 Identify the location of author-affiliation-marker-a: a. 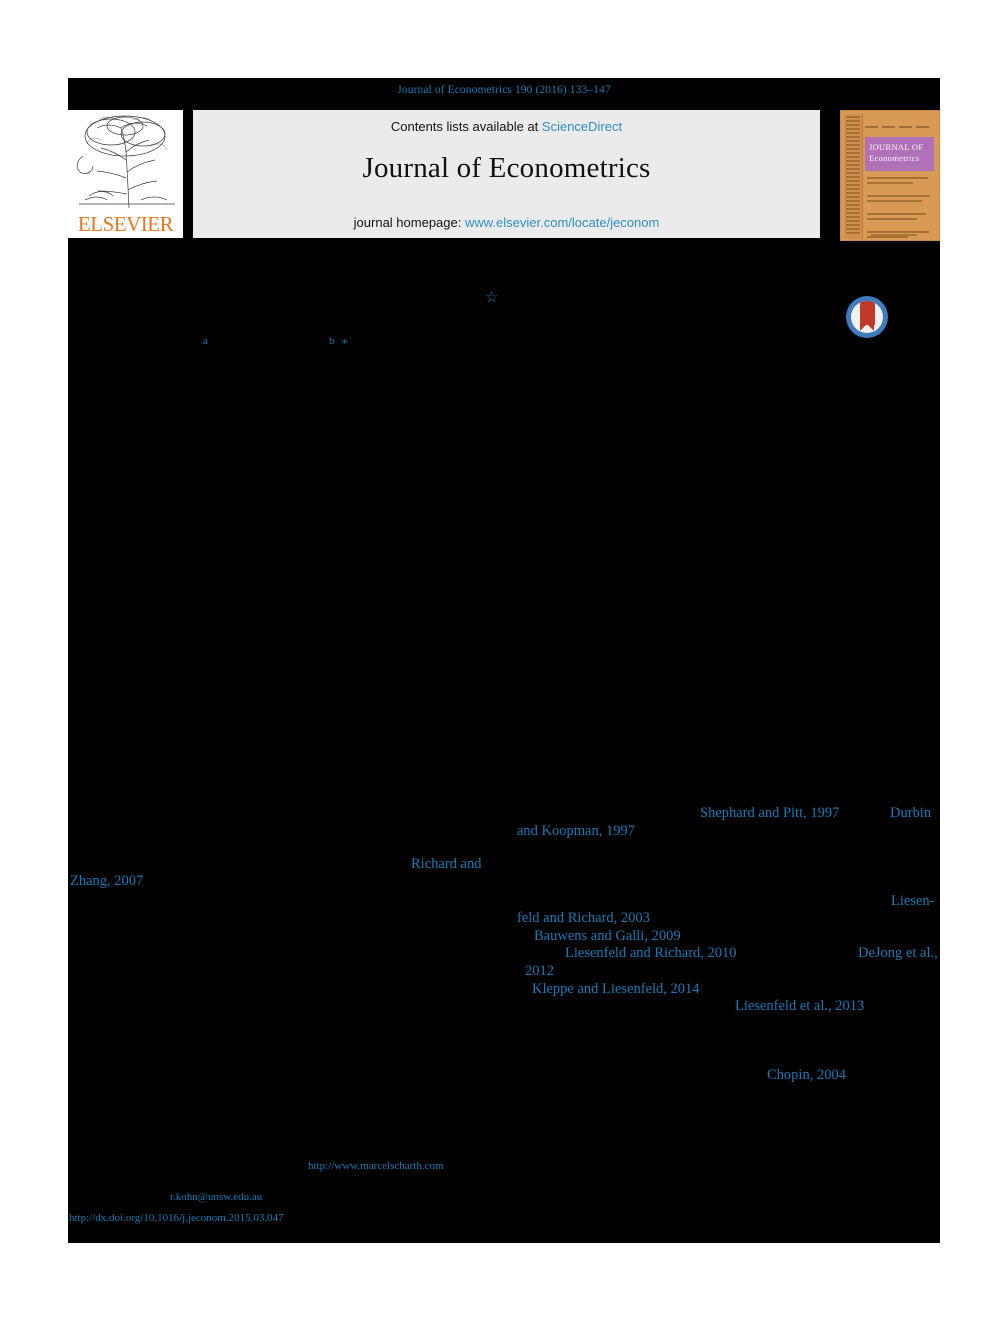
(205, 341).